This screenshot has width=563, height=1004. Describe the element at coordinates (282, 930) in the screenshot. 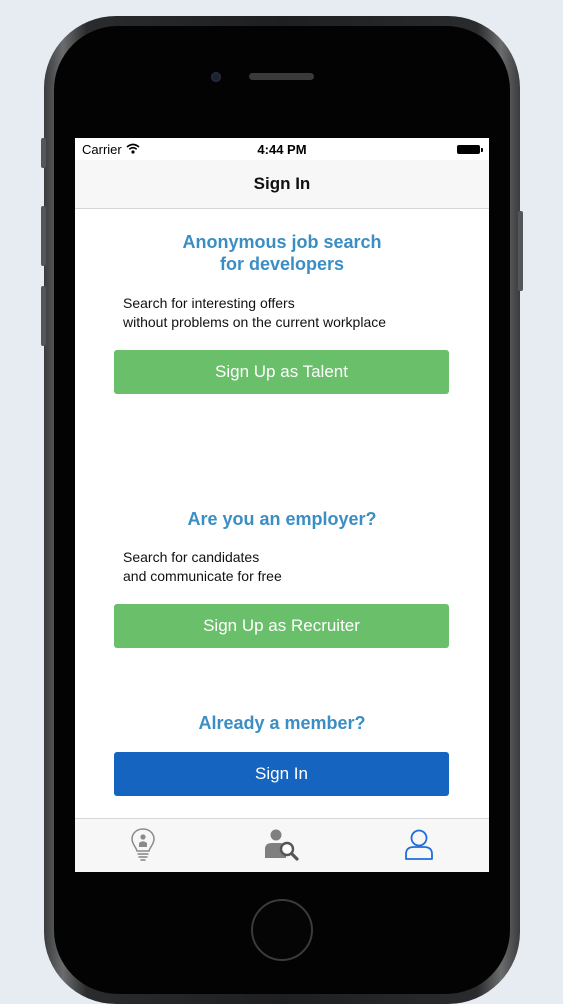

I see `home-button` at that location.